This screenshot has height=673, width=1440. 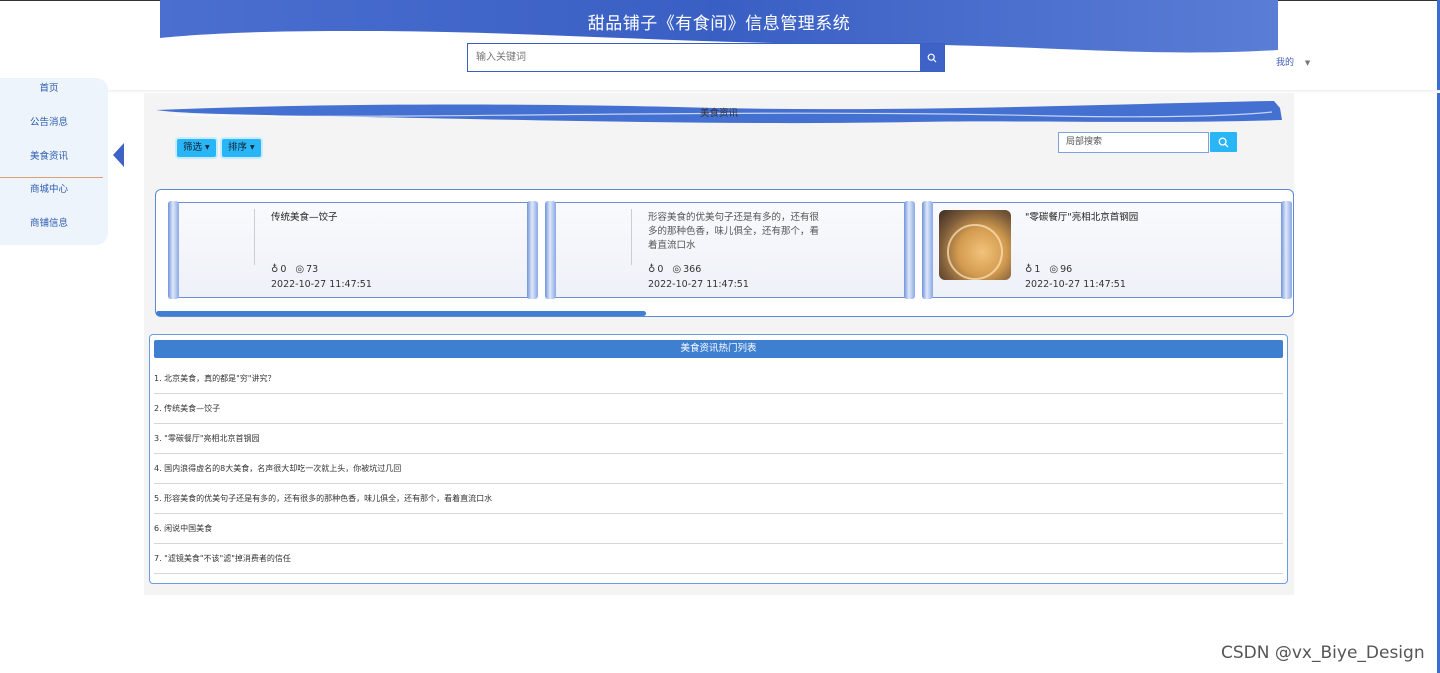 What do you see at coordinates (49, 87) in the screenshot?
I see `sidebar-item-home: 首页` at bounding box center [49, 87].